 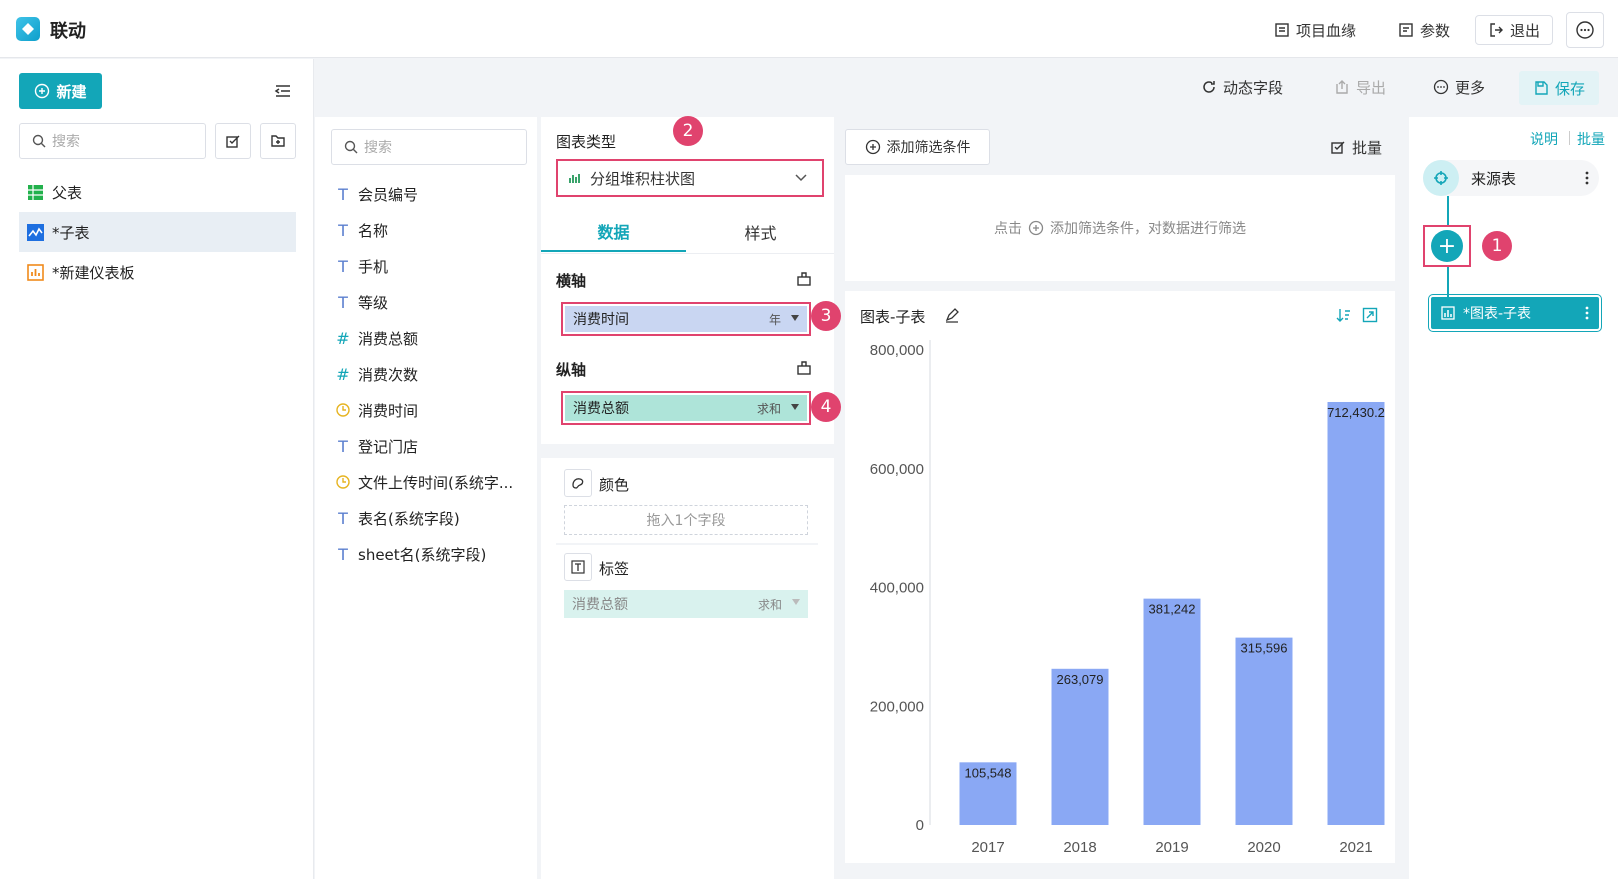 I want to click on chart-title: 图表-子表, so click(x=893, y=317).